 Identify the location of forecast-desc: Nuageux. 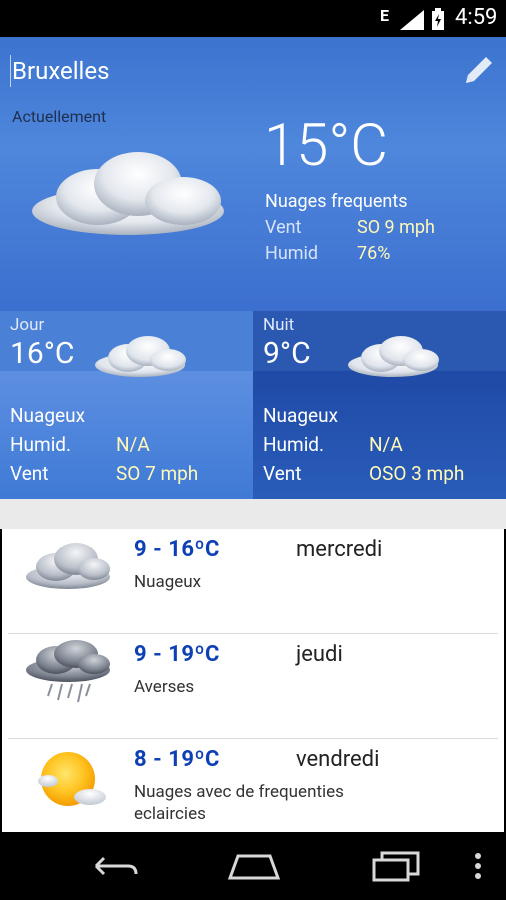
(168, 582).